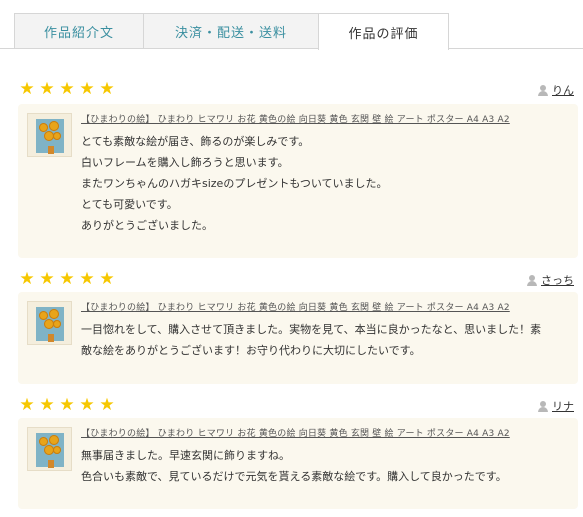  I want to click on tab-bar: 作品紹介文 決済・配送・送料 作品の評価, so click(291, 31).